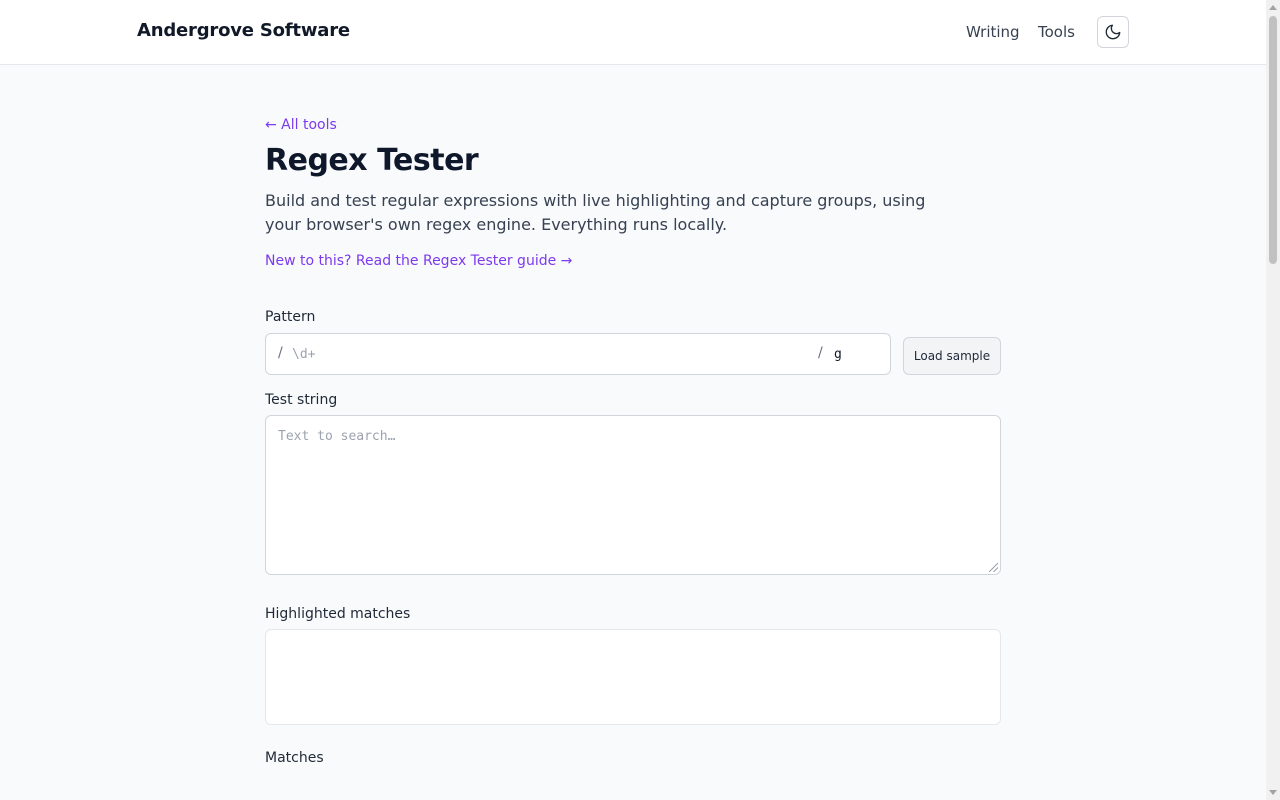  What do you see at coordinates (290, 317) in the screenshot?
I see `pattern-label: Pattern` at bounding box center [290, 317].